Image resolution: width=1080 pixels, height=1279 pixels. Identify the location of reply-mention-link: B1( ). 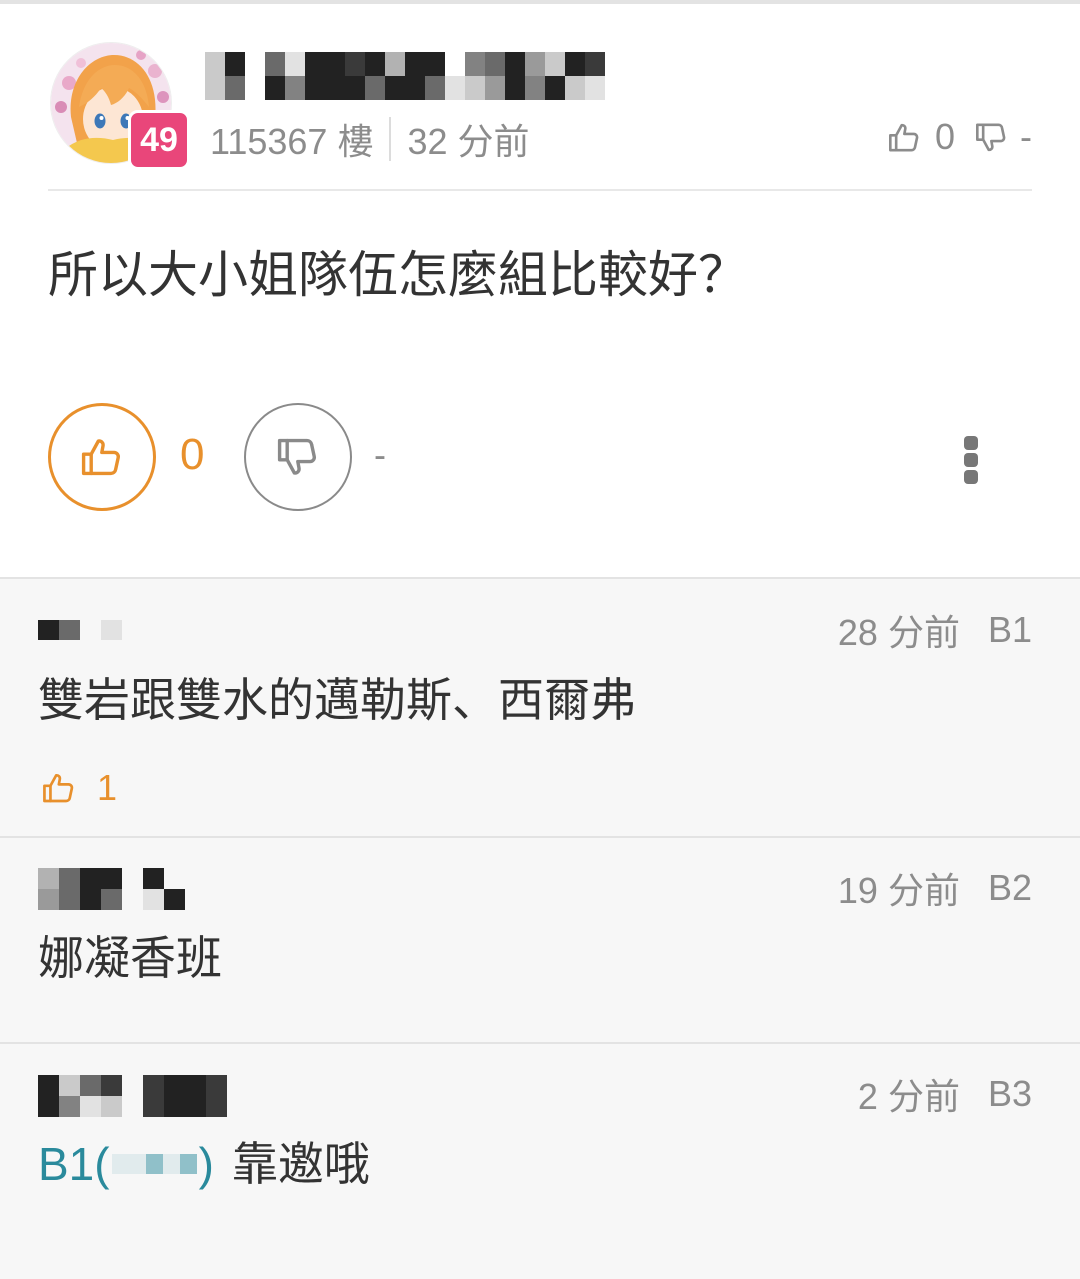
(126, 1164).